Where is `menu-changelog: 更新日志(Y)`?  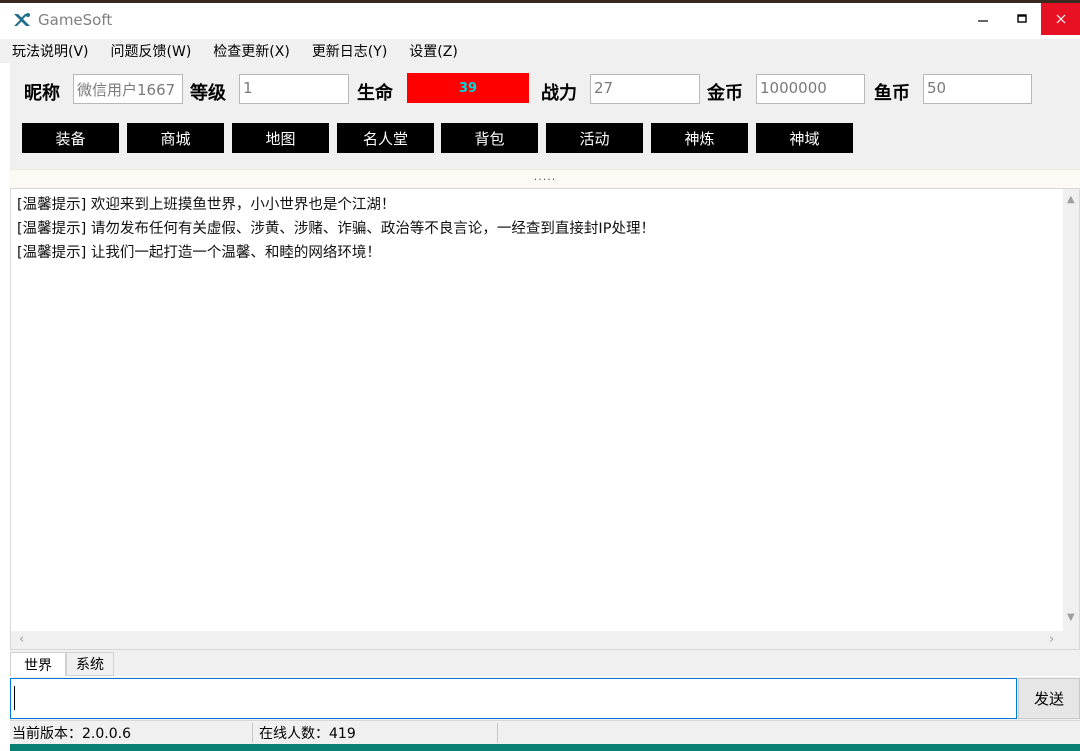 menu-changelog: 更新日志(Y) is located at coordinates (349, 51).